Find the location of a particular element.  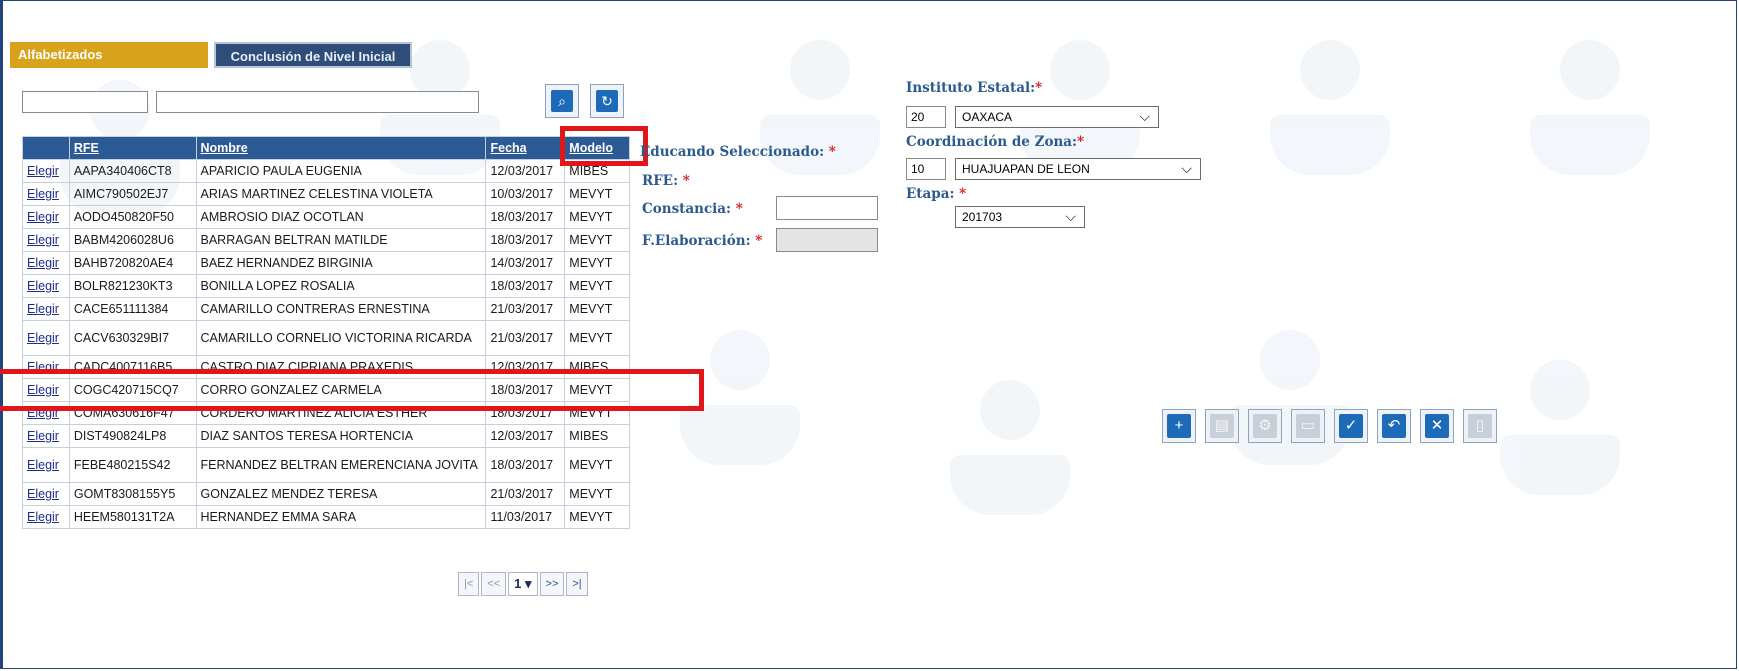

cancel-x-icon: ✕ is located at coordinates (1437, 426).